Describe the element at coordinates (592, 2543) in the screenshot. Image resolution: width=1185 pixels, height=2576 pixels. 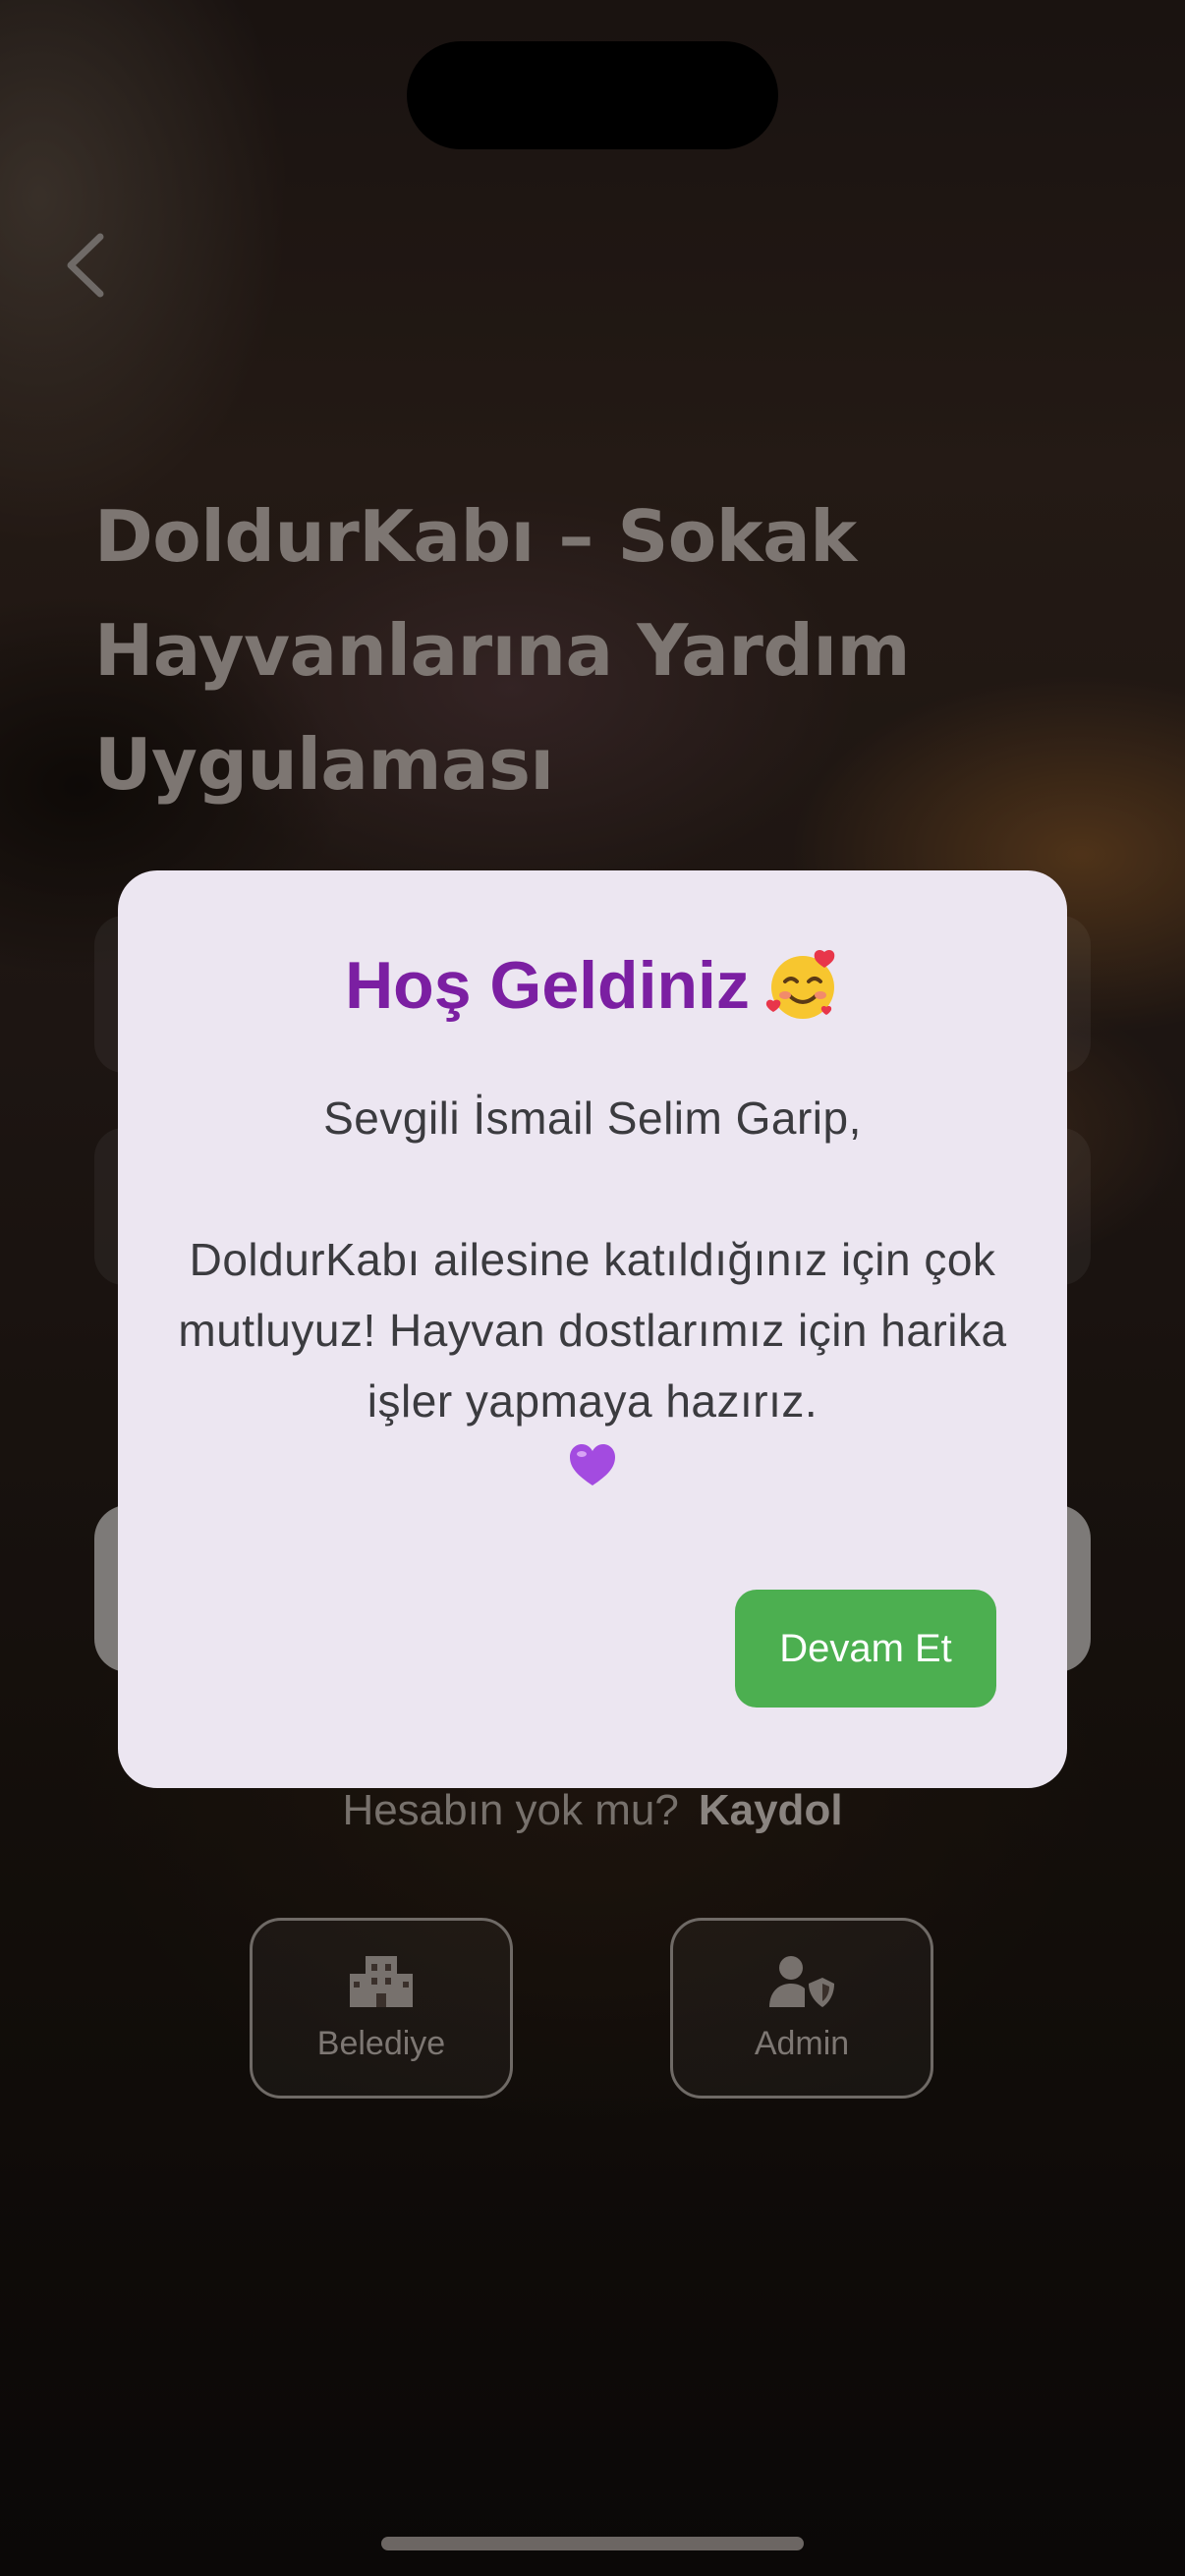
I see `home-indicator` at that location.